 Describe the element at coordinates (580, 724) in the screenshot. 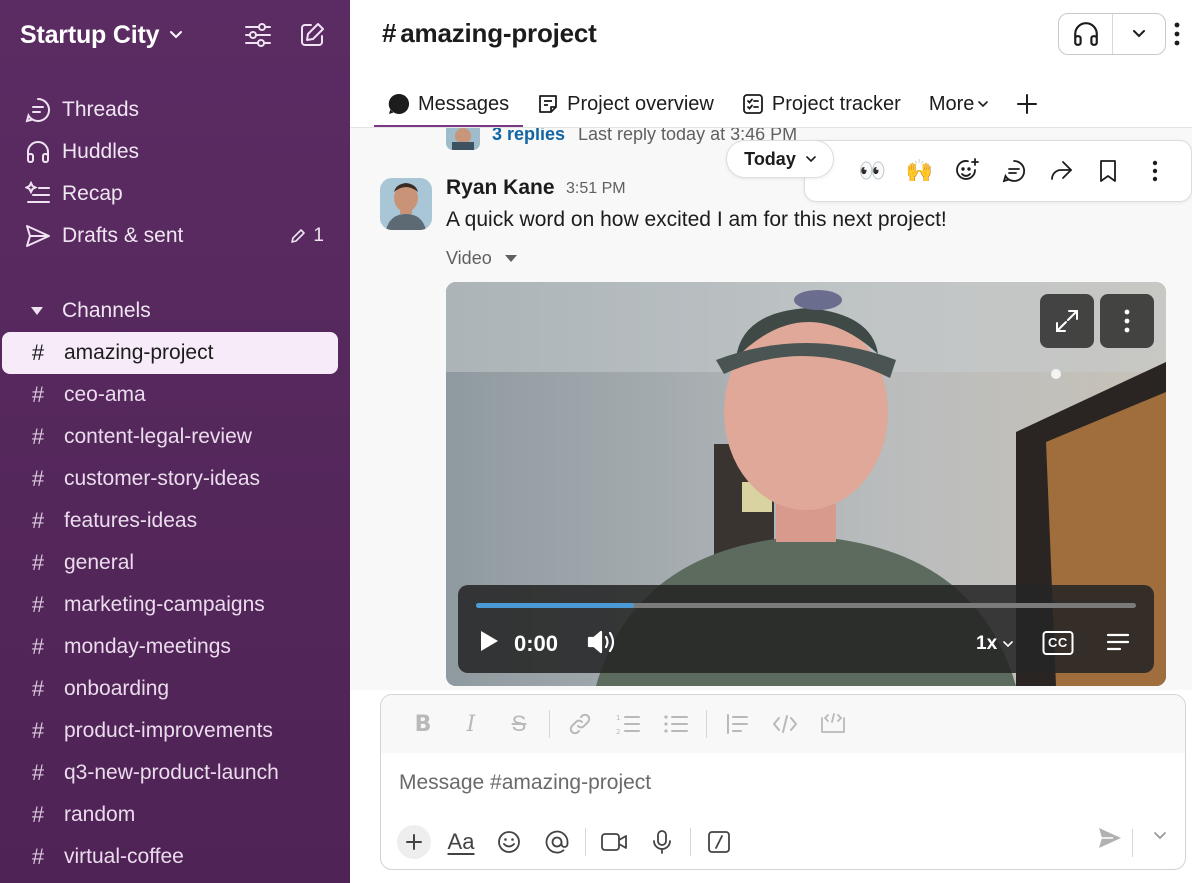

I see `link-button` at that location.